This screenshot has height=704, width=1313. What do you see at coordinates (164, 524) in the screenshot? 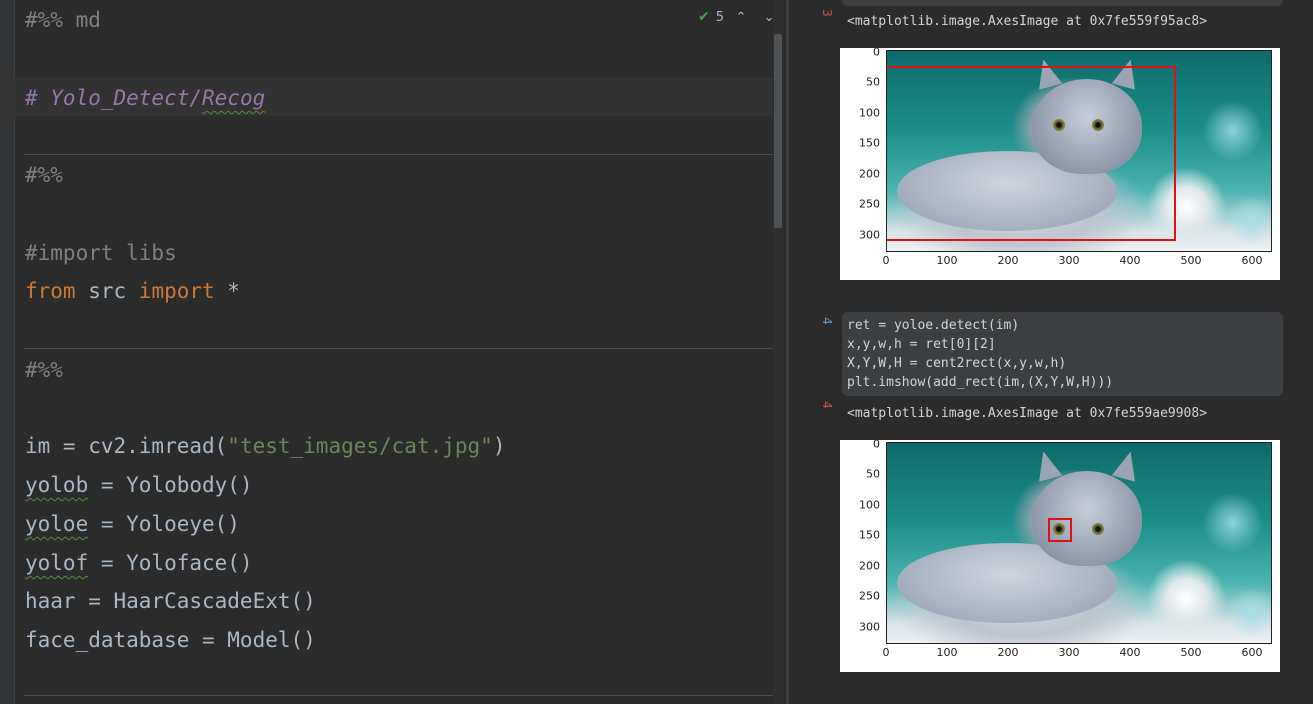
I see `line-text: = Yoloeye()` at bounding box center [164, 524].